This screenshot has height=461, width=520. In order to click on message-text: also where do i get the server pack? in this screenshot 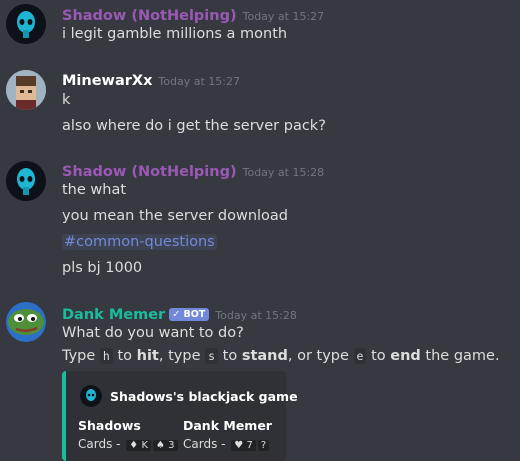, I will do `click(194, 126)`.